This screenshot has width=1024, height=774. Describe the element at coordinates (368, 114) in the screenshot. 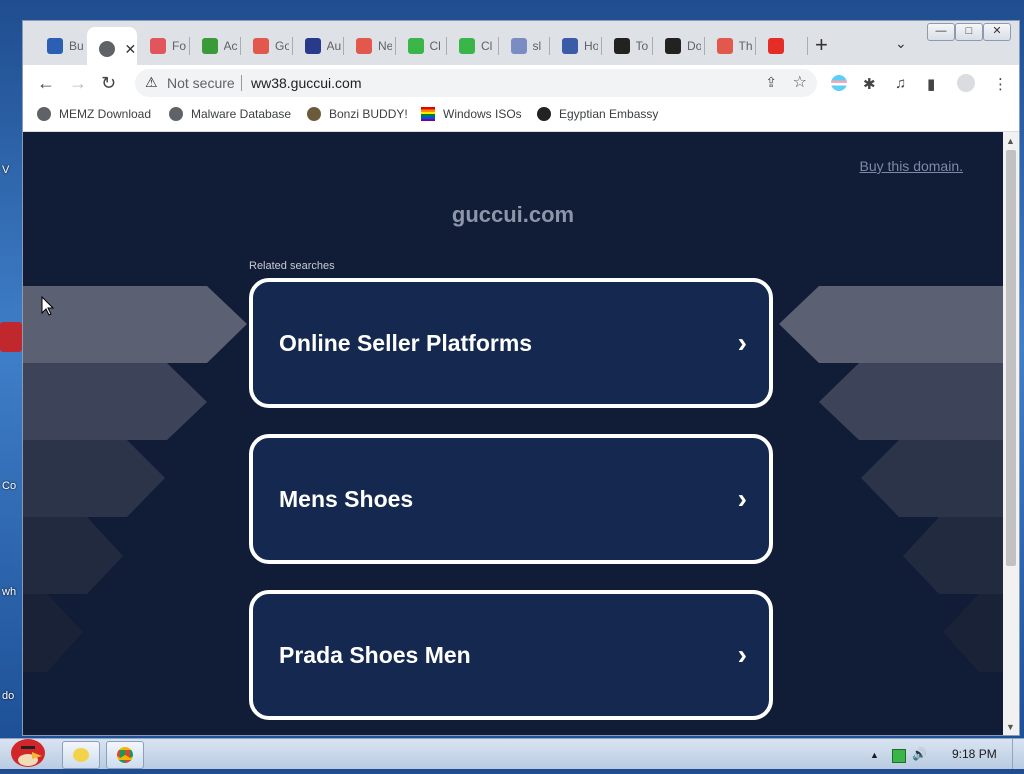

I see `bookmark-label: Bonzi BUDDY!` at that location.